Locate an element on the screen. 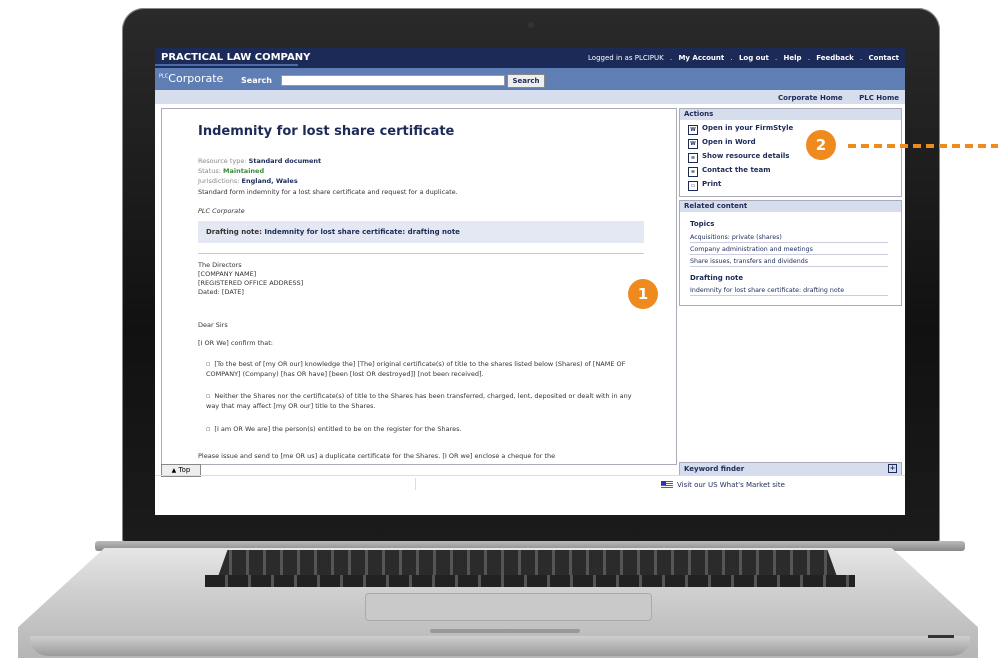 The width and height of the screenshot is (998, 662). contact-link: Contact is located at coordinates (884, 58).